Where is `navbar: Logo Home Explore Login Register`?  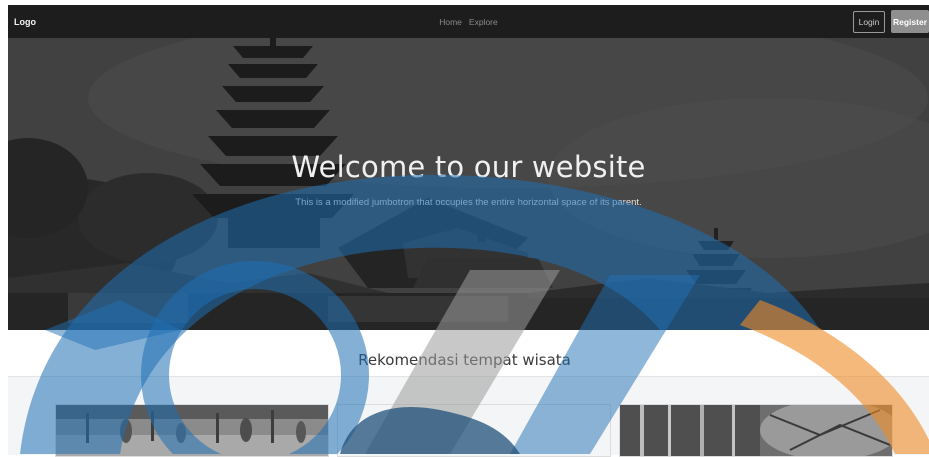 navbar: Logo Home Explore Login Register is located at coordinates (468, 21).